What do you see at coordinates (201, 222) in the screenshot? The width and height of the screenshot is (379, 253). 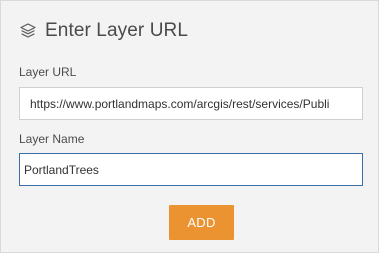 I see `add-button: ADD` at bounding box center [201, 222].